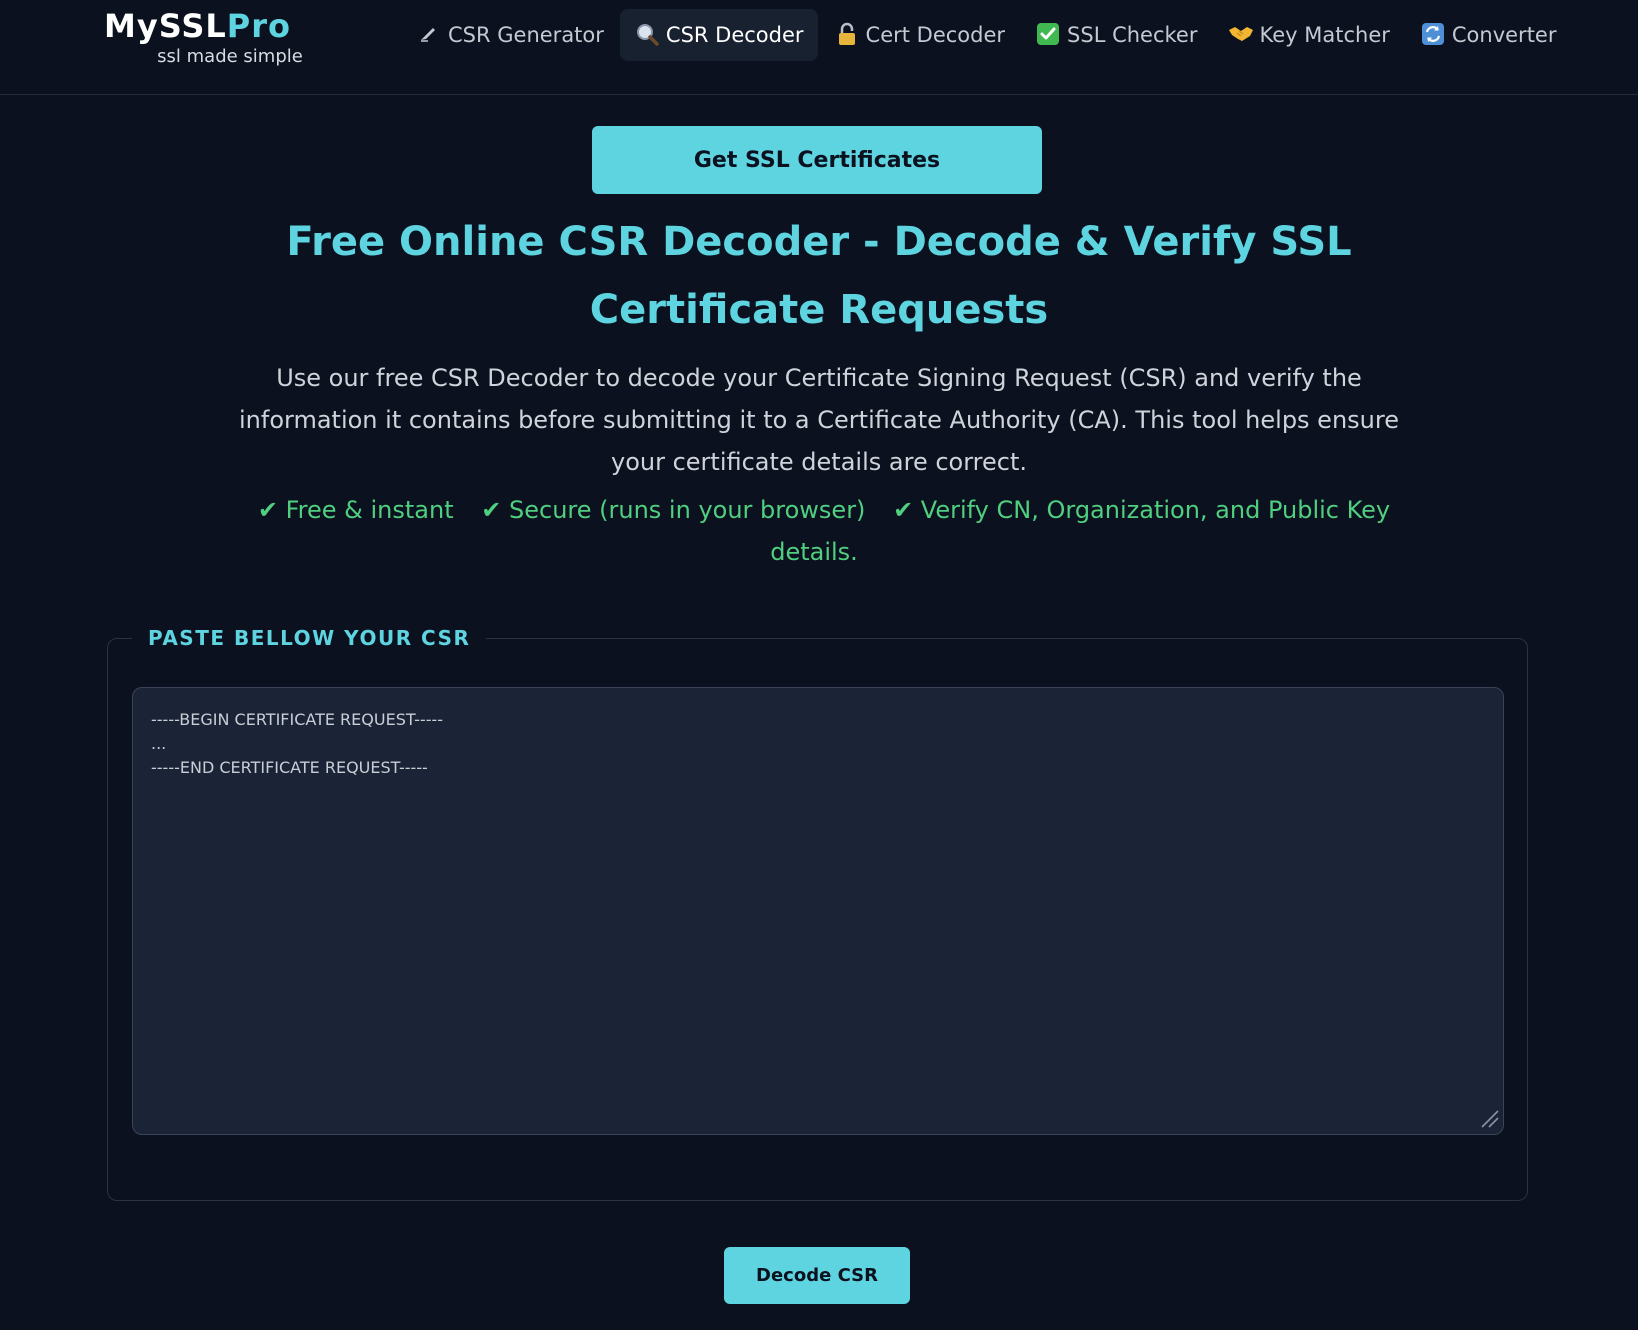 The image size is (1638, 1330). What do you see at coordinates (673, 510) in the screenshot?
I see `feature-item: ✔ Secure (runs in your browser)` at bounding box center [673, 510].